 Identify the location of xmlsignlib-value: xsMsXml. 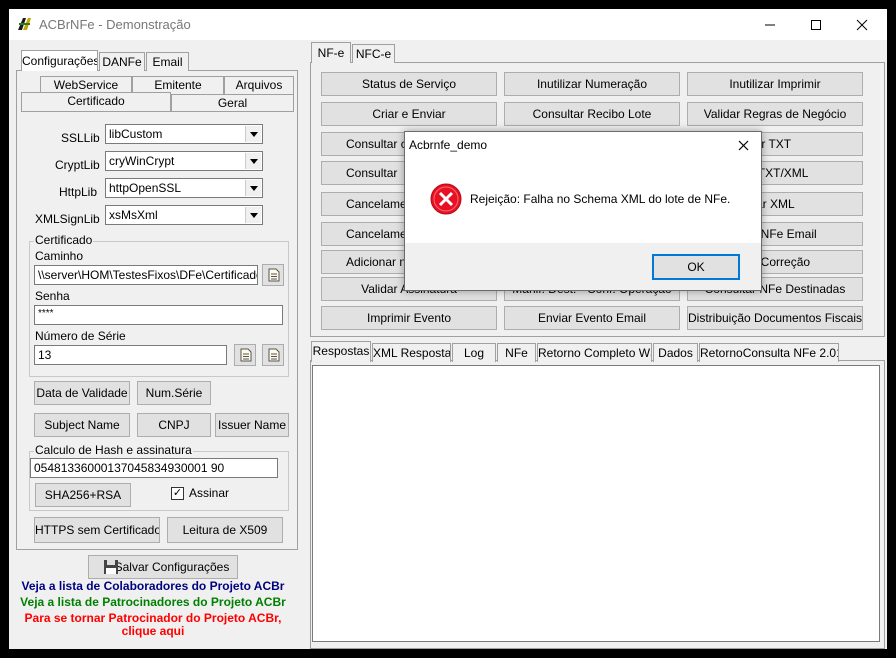
(133, 215).